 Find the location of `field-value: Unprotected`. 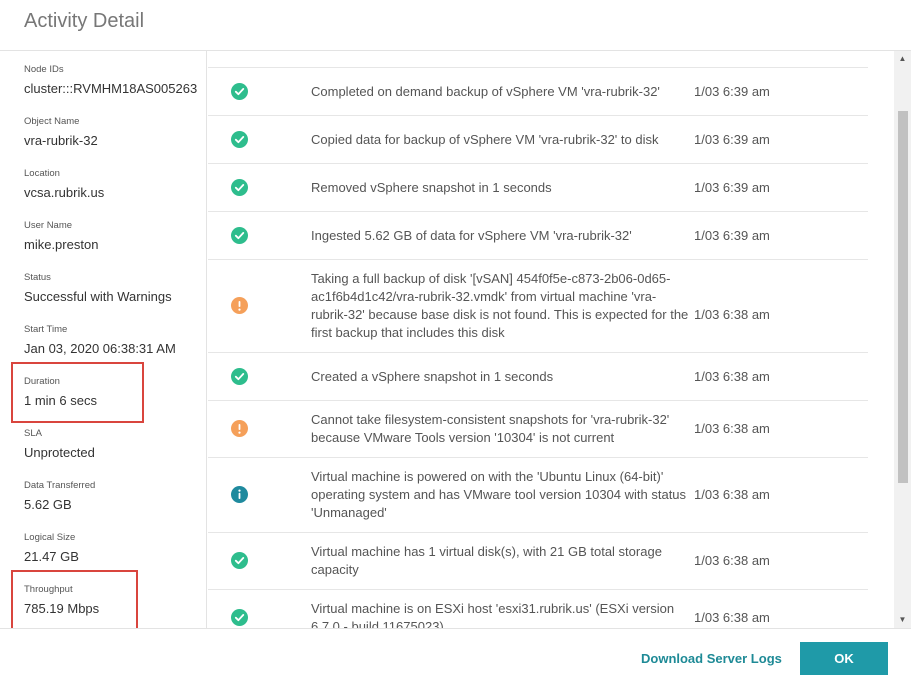

field-value: Unprotected is located at coordinates (59, 452).